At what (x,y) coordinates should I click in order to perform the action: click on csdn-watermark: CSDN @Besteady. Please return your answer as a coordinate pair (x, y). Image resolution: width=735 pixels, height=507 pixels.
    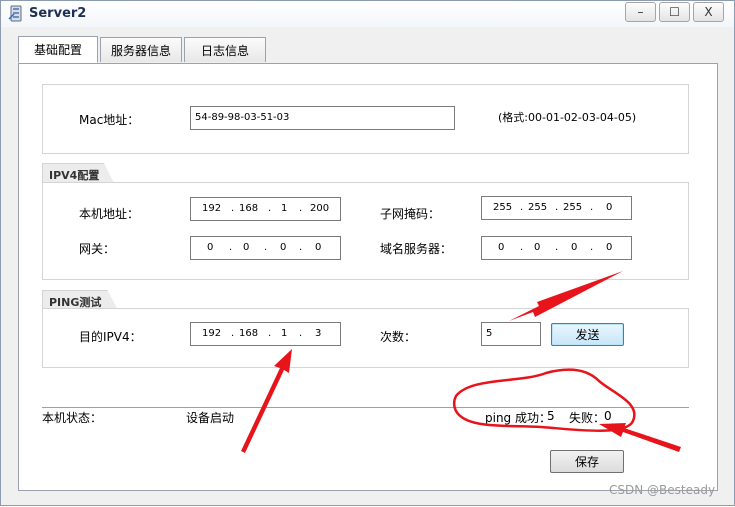
    Looking at the image, I should click on (662, 490).